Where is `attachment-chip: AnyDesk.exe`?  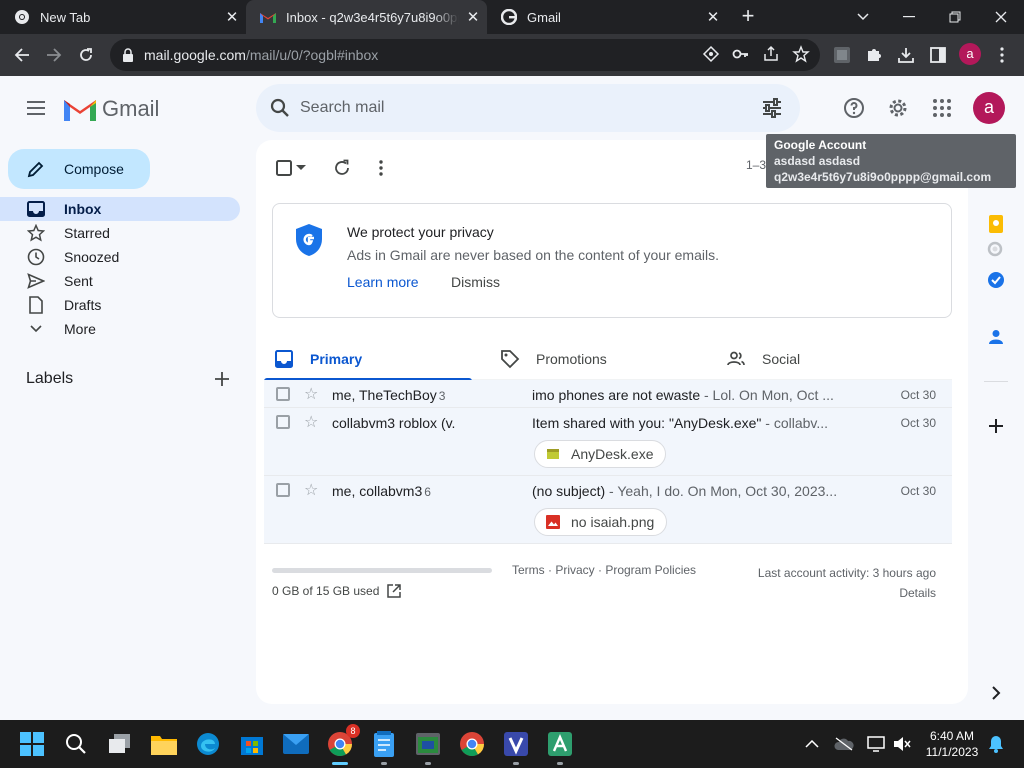 attachment-chip: AnyDesk.exe is located at coordinates (600, 454).